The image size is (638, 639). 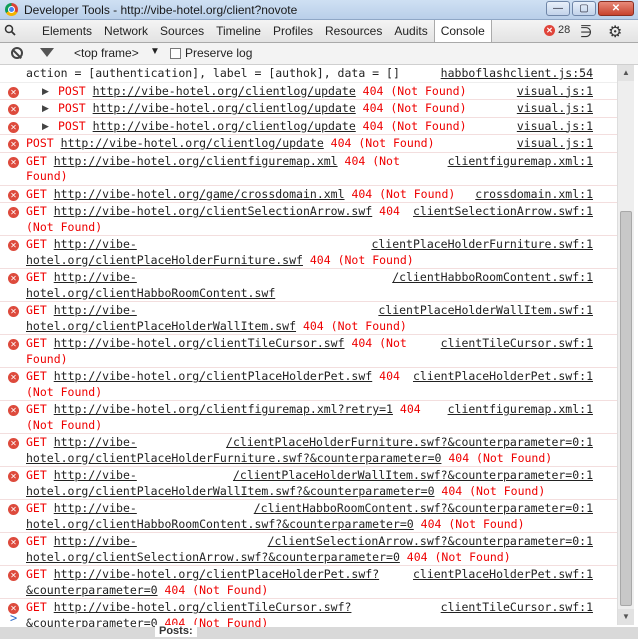 I want to click on scroll-down-icon: ▼, so click(x=626, y=617).